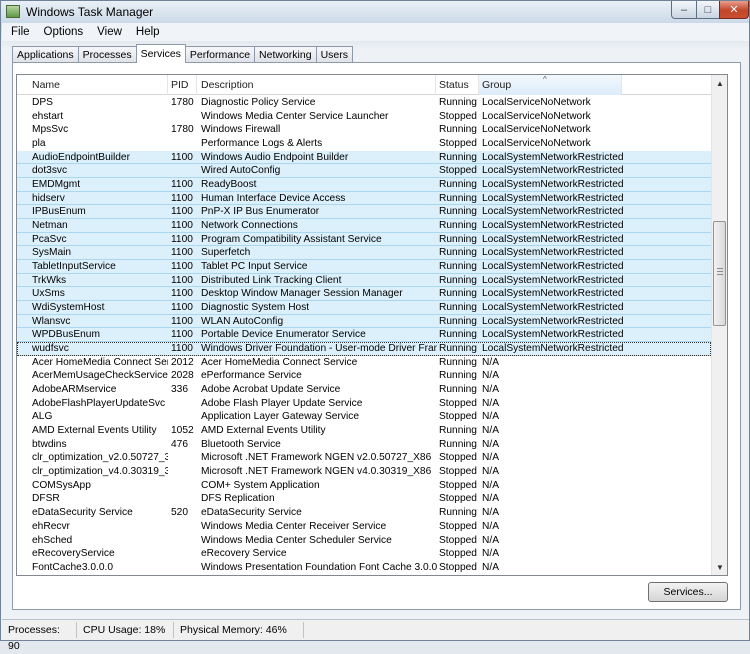  What do you see at coordinates (72, 567) in the screenshot?
I see `cell-name: FontCache3.0.0.0` at bounding box center [72, 567].